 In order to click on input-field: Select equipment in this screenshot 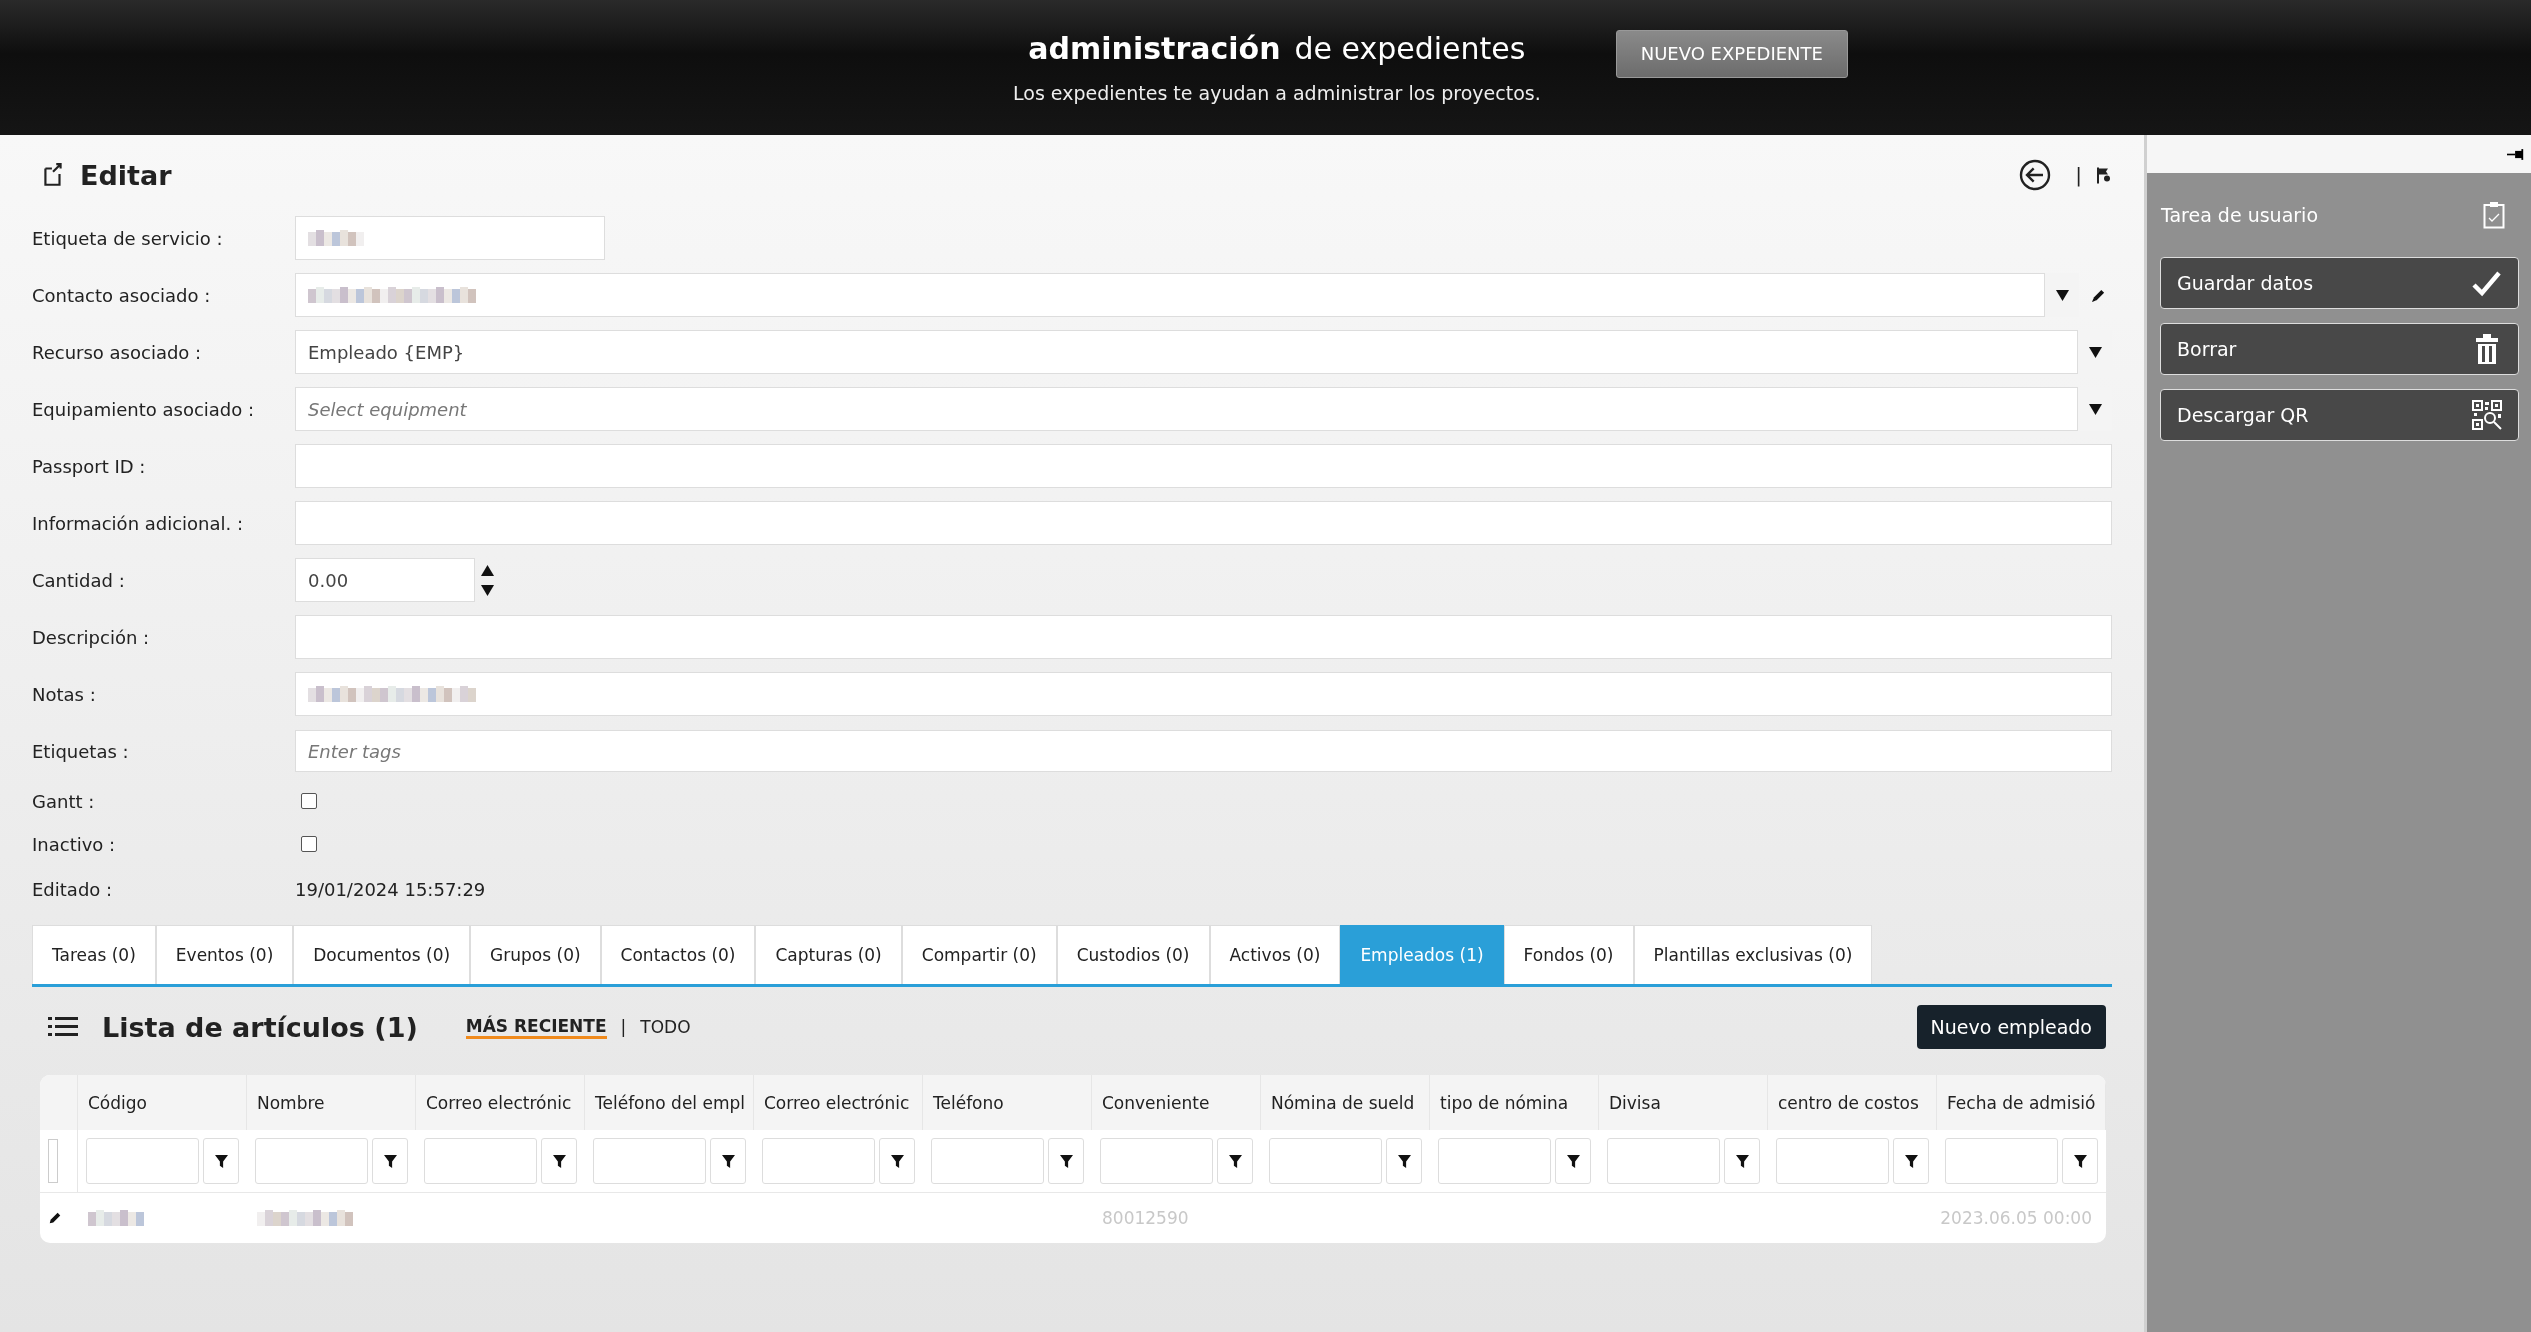, I will do `click(1186, 409)`.